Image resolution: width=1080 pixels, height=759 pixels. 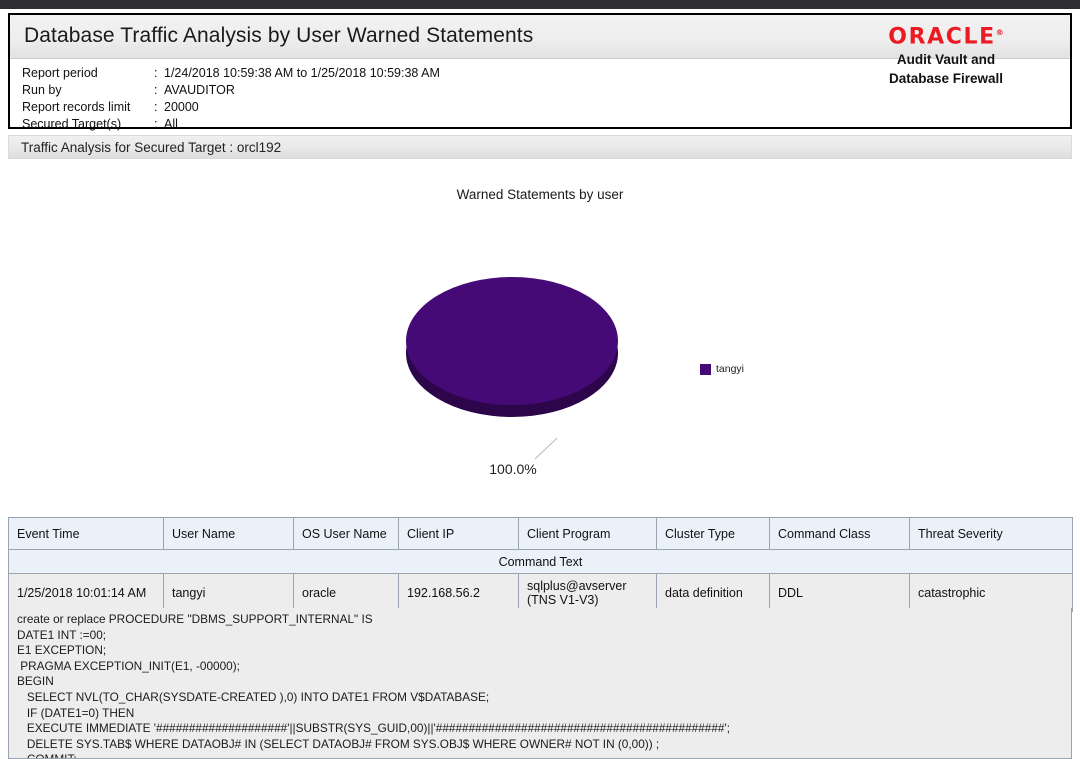 What do you see at coordinates (128, 665) in the screenshot?
I see `command-text-line: PRAGMA EXCEPTION_INIT(E1, -00000);` at bounding box center [128, 665].